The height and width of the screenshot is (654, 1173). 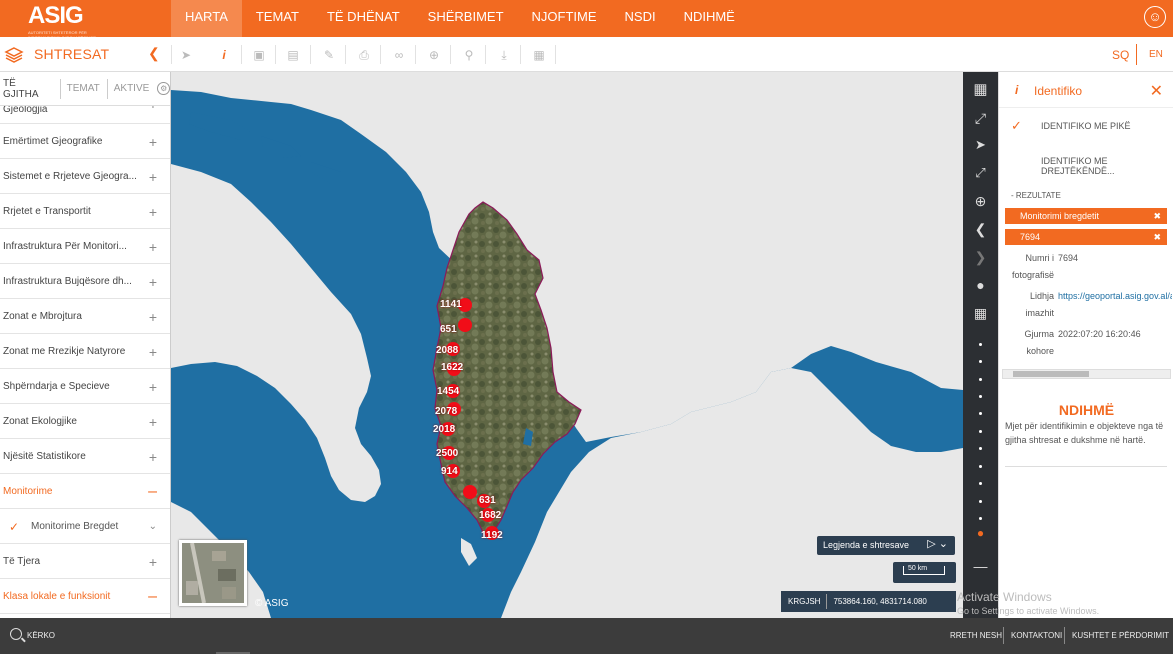 I want to click on search-label: KËRKO, so click(x=41, y=635).